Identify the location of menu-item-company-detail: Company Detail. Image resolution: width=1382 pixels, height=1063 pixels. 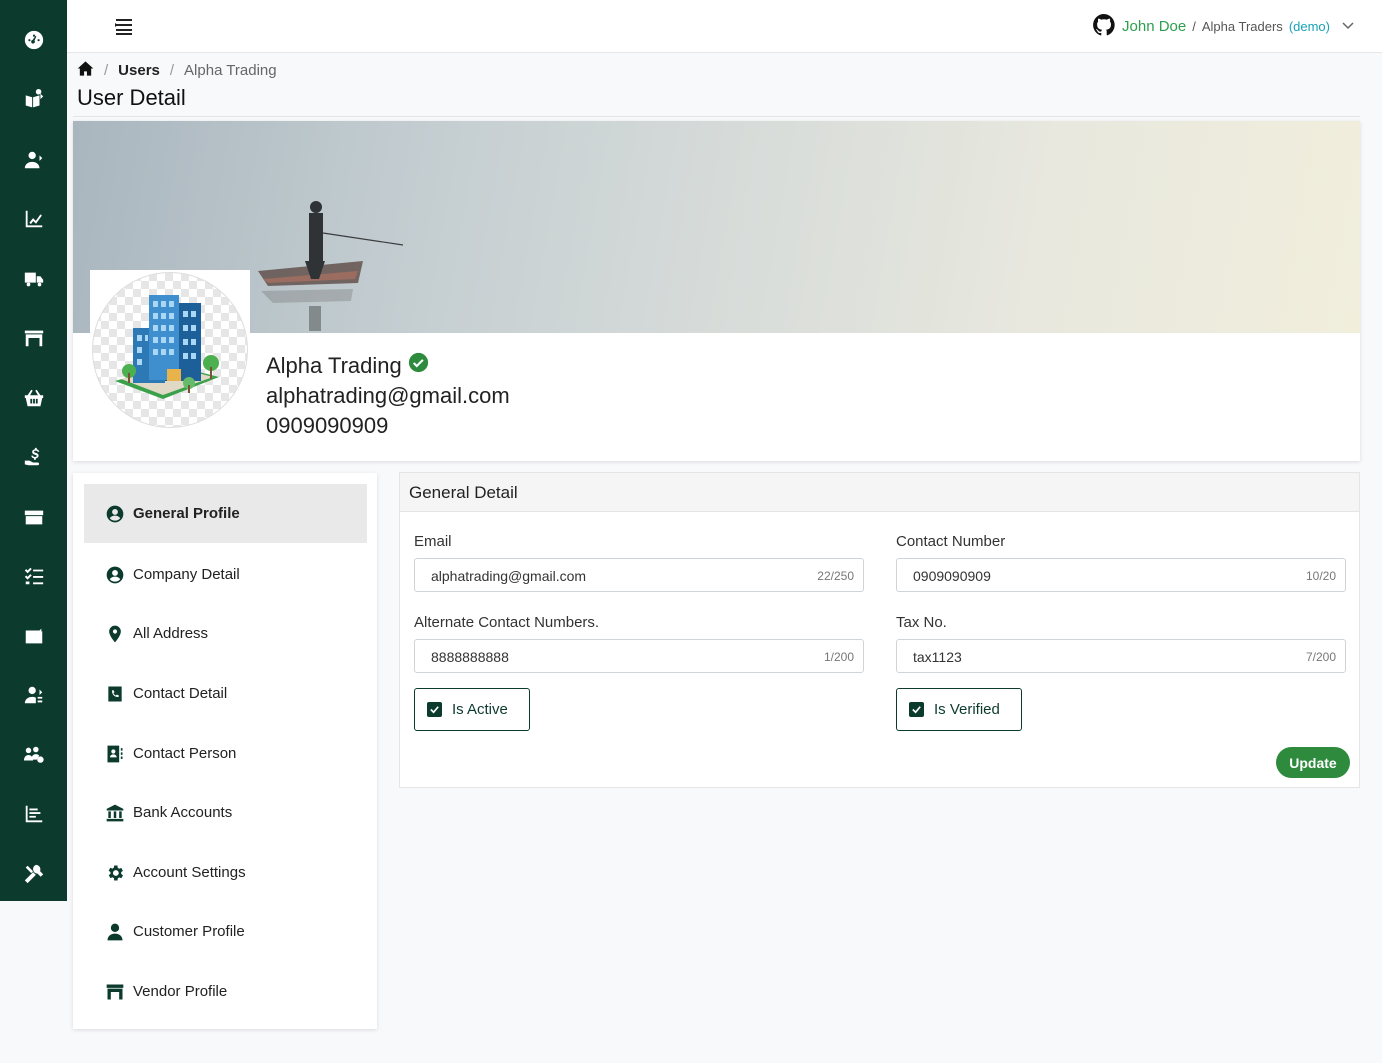
(225, 574).